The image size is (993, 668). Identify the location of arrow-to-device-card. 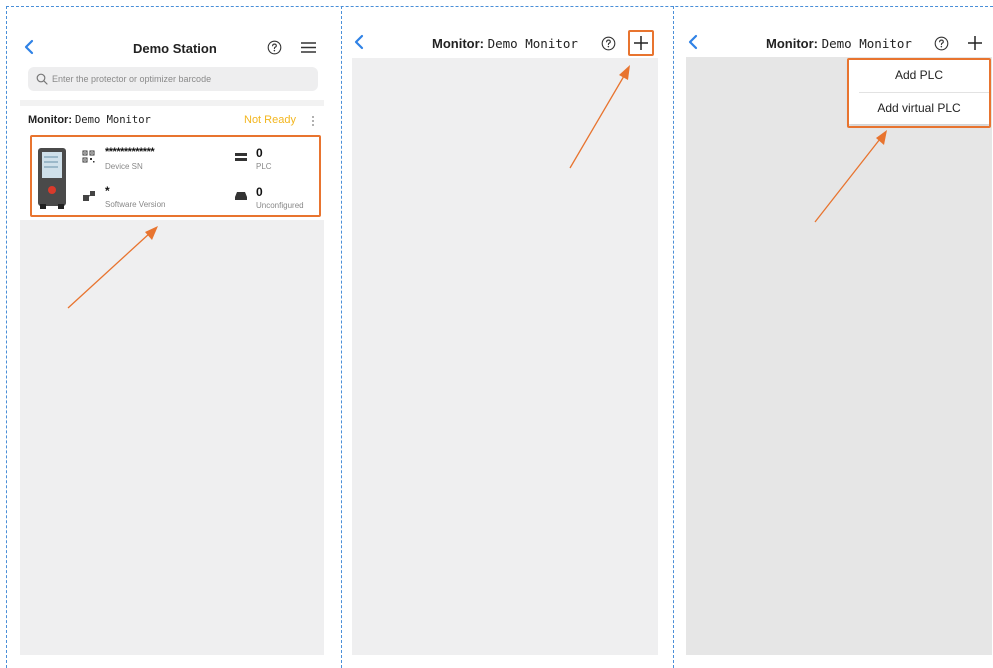
(112, 267).